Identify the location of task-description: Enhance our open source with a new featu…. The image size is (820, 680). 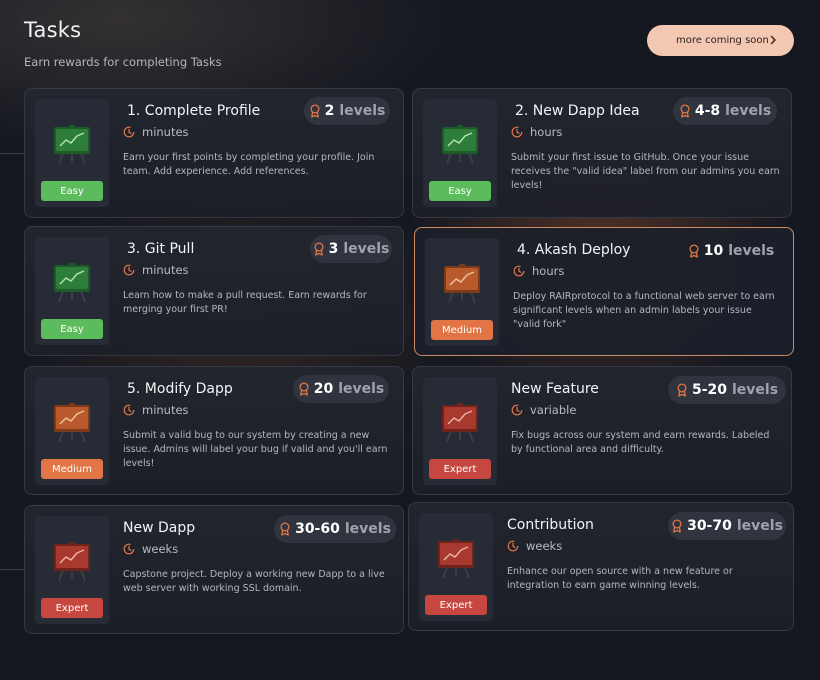
(620, 578).